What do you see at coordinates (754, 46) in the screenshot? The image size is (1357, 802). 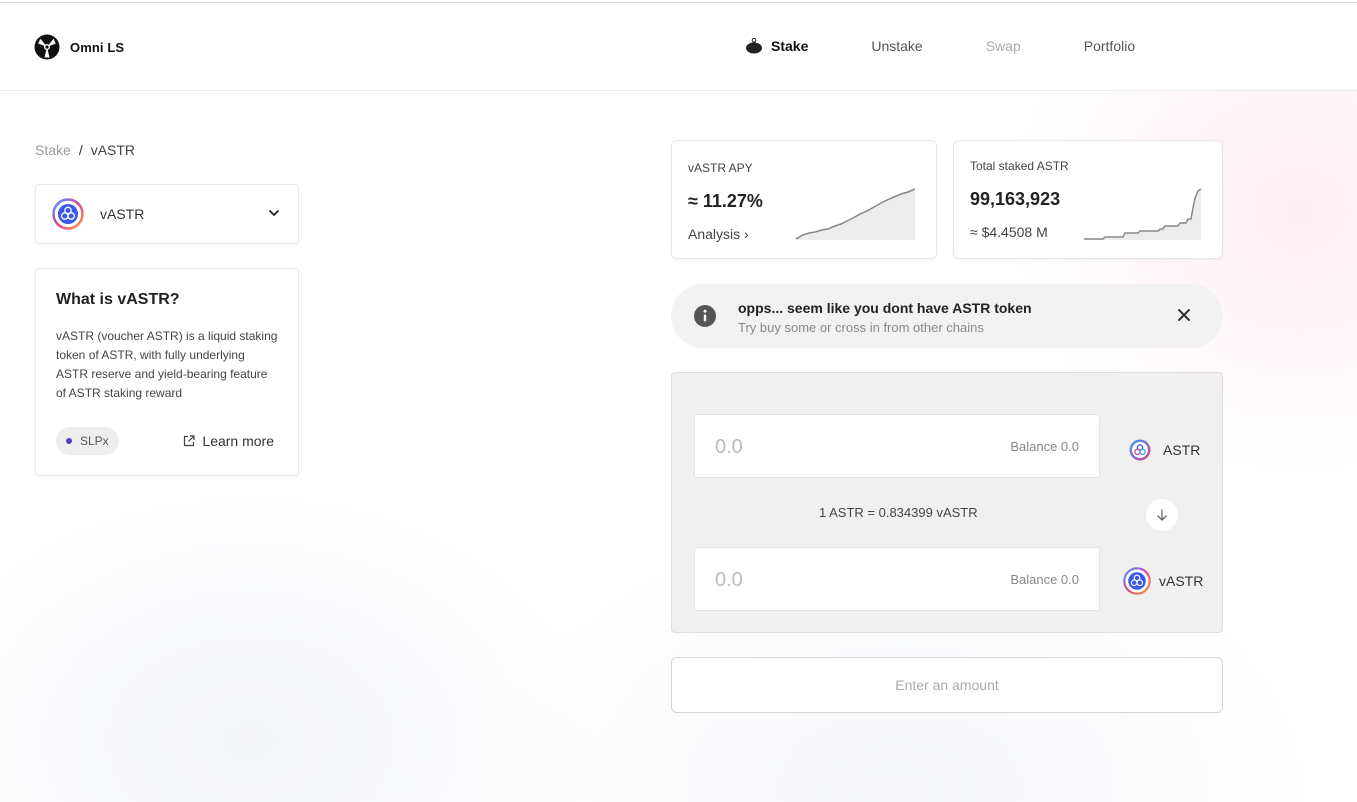 I see `stake-icon` at bounding box center [754, 46].